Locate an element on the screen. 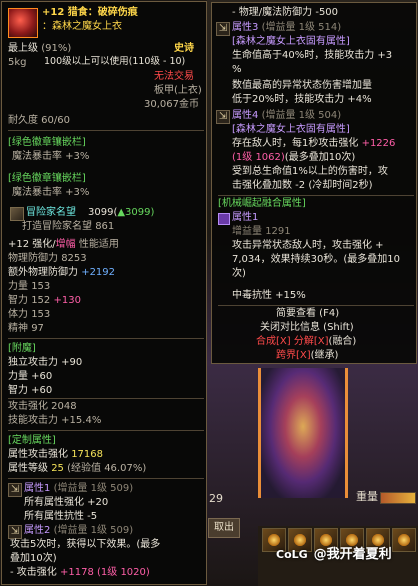 The height and width of the screenshot is (586, 418). enchant-title: [附魔] is located at coordinates (22, 348).